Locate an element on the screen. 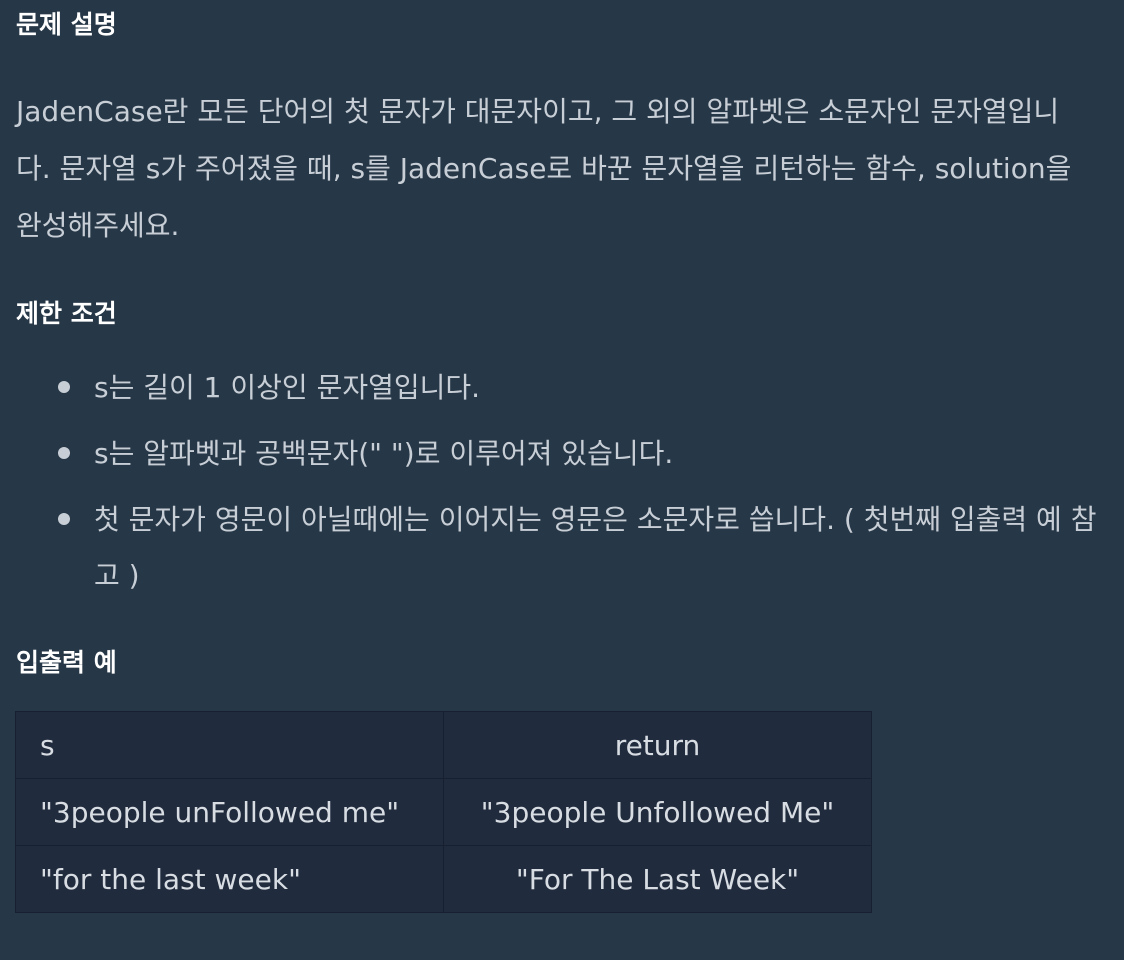  example-return-cell: "3people Unfollowed Me" is located at coordinates (657, 812).